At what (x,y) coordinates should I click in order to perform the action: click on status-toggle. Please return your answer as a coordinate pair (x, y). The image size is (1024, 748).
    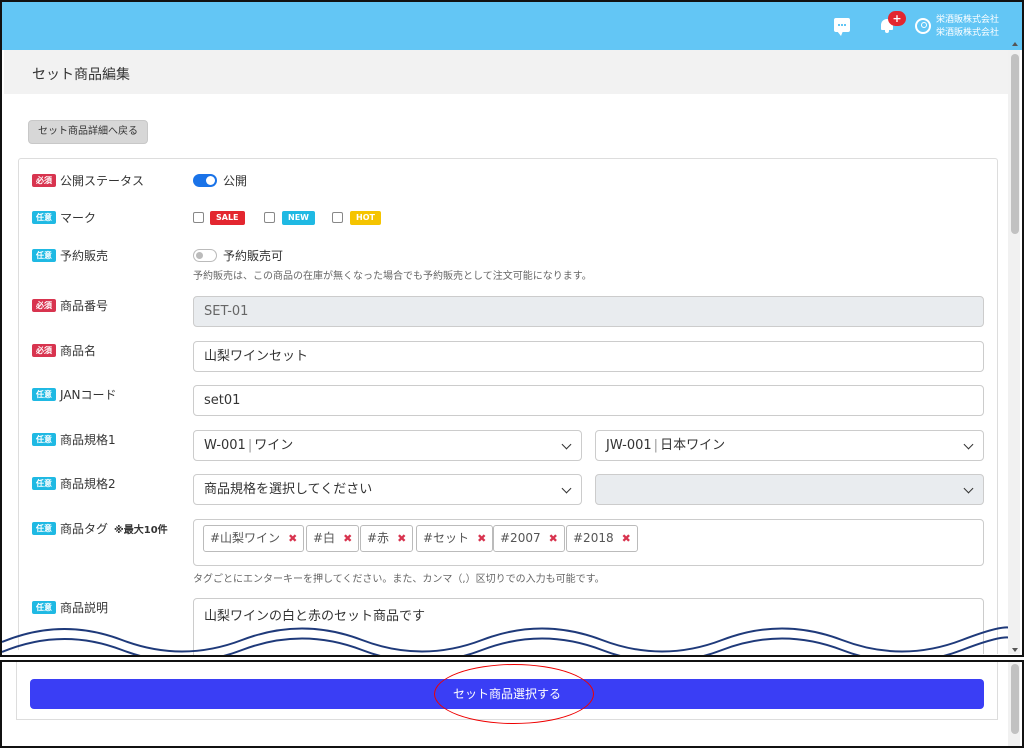
    Looking at the image, I should click on (205, 180).